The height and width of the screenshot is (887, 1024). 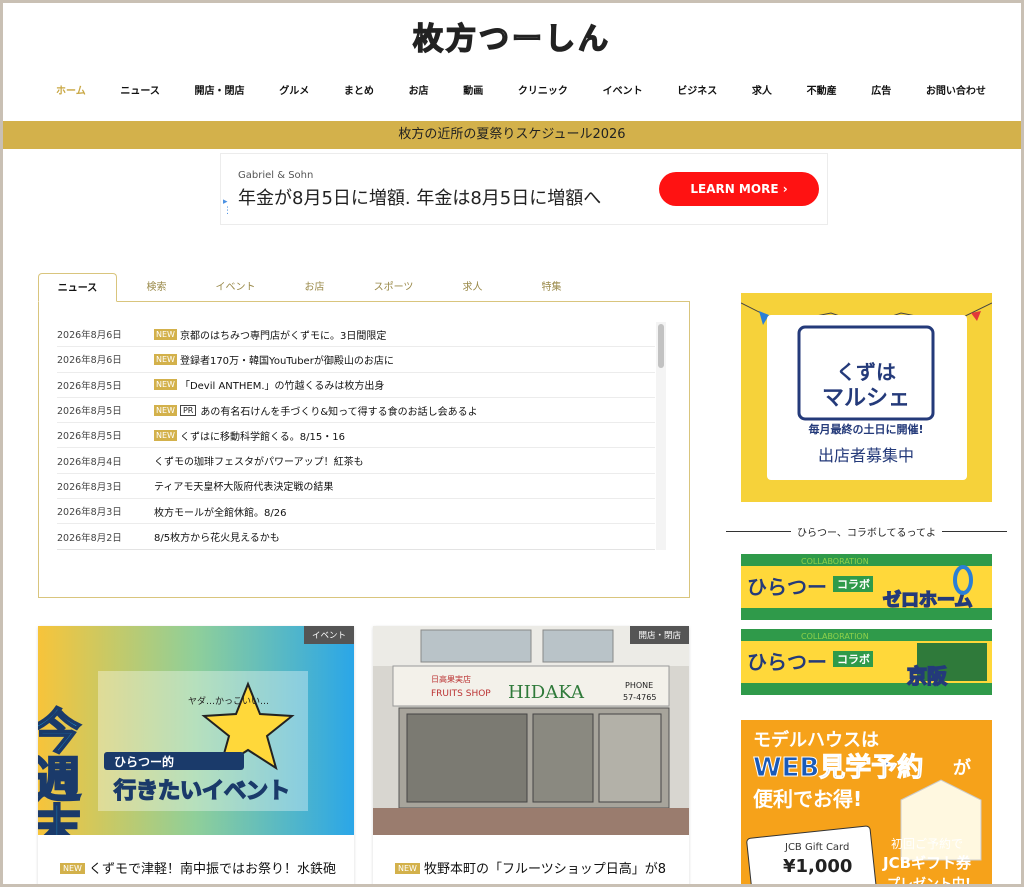 I want to click on news-row: 2026年8月4日 くずモの珈琲フェスタがパワーアップ！紅茶も, so click(x=356, y=461).